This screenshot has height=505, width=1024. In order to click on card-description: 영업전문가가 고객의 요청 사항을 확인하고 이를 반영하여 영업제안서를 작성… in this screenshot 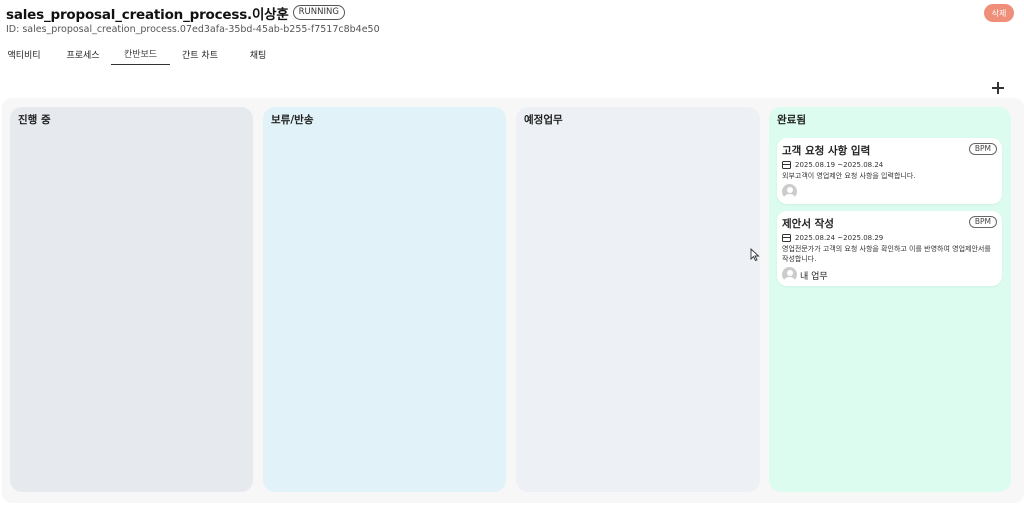, I will do `click(886, 254)`.